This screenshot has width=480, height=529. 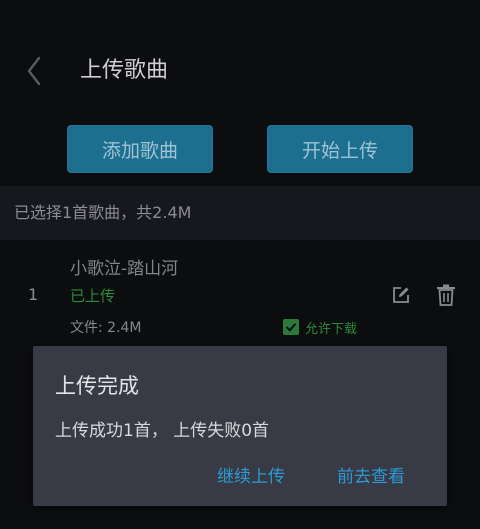 What do you see at coordinates (33, 294) in the screenshot?
I see `song-index: 1` at bounding box center [33, 294].